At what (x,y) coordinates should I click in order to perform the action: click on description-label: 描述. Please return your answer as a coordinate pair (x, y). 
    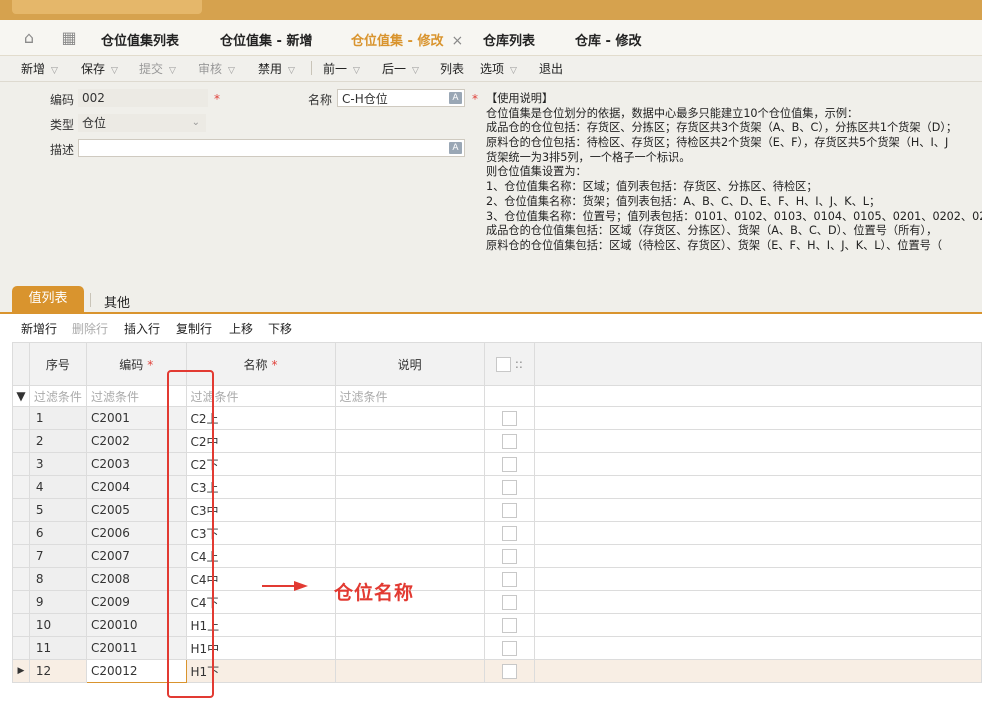
    Looking at the image, I should click on (62, 150).